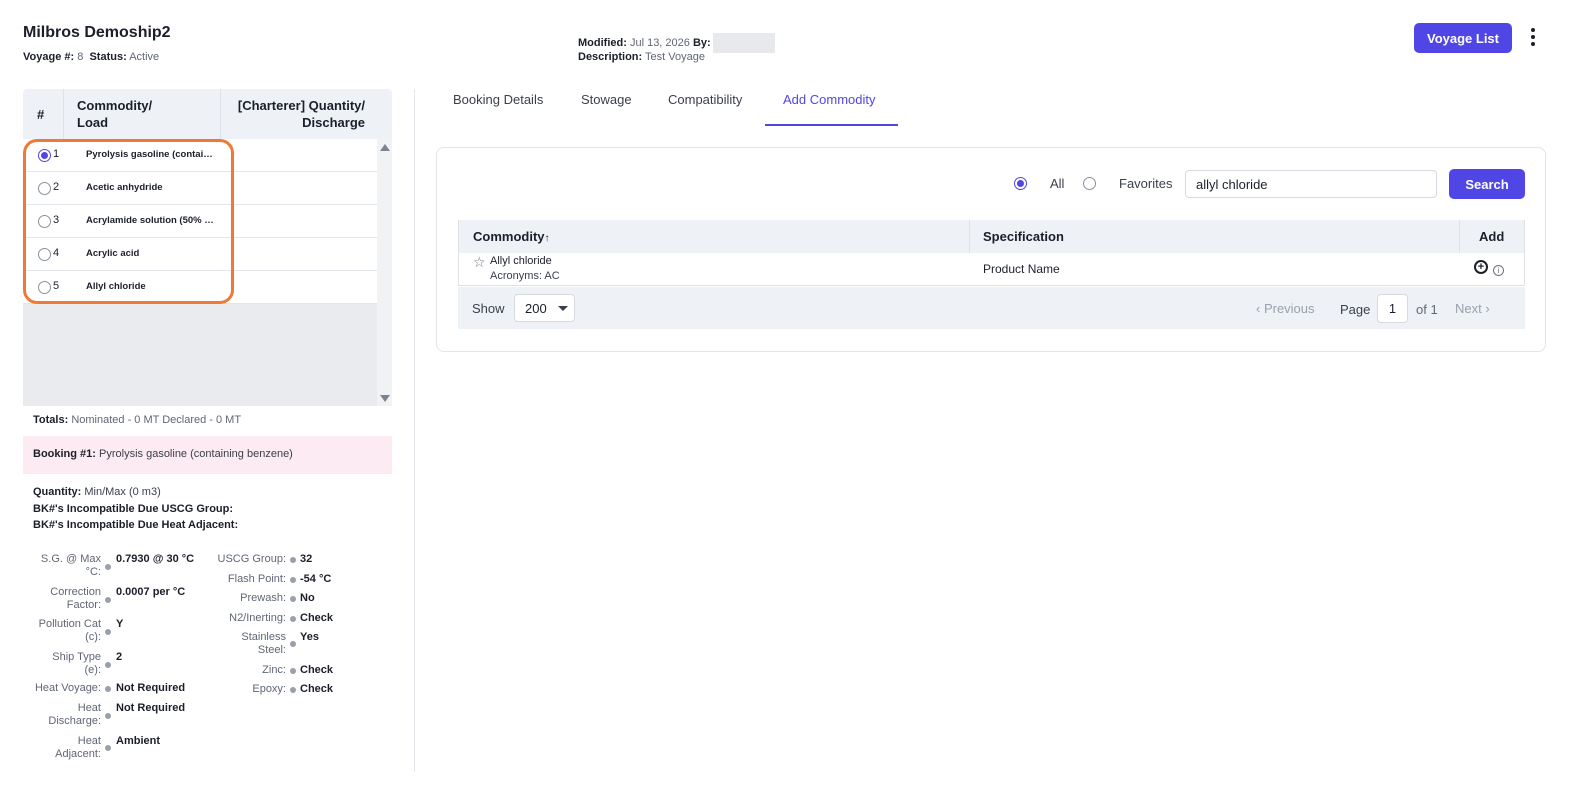  Describe the element at coordinates (76, 663) in the screenshot. I see `prop-label: Ship Type (e):` at that location.